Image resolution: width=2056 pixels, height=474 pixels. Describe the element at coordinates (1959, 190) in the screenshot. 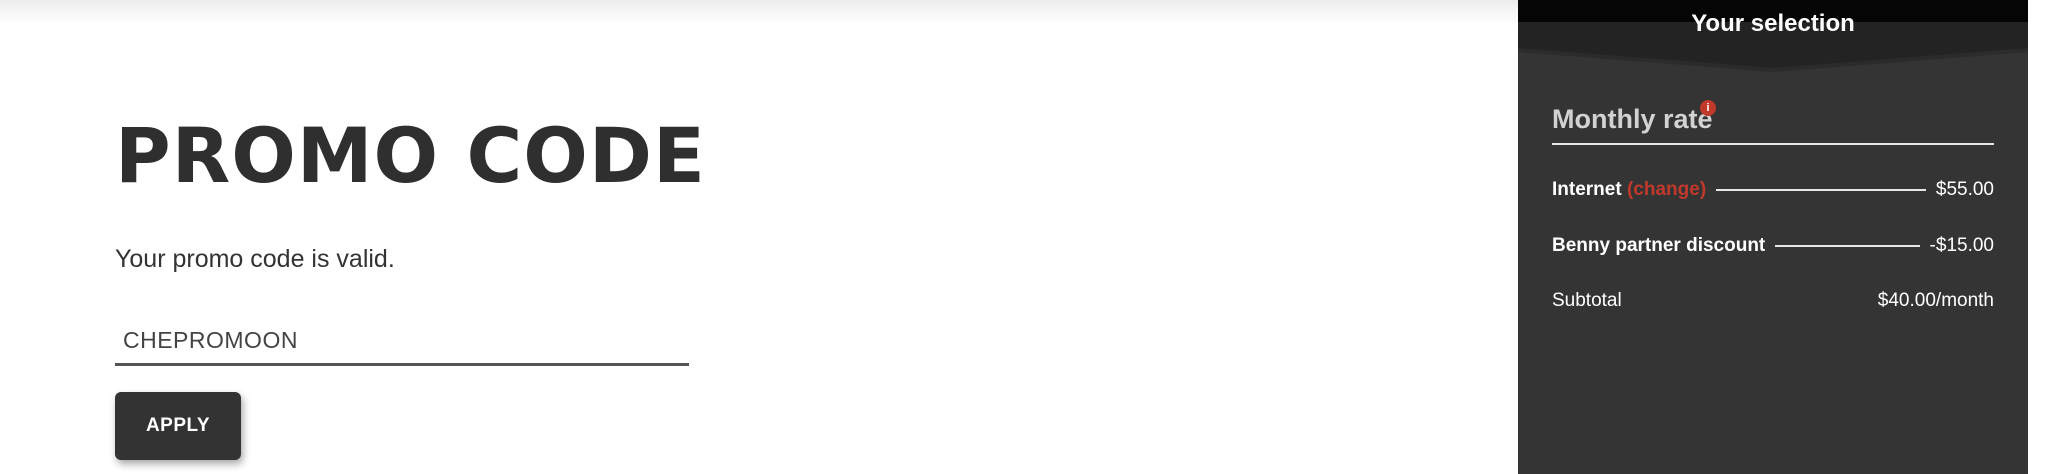

I see `internet-price: $55.00` at that location.